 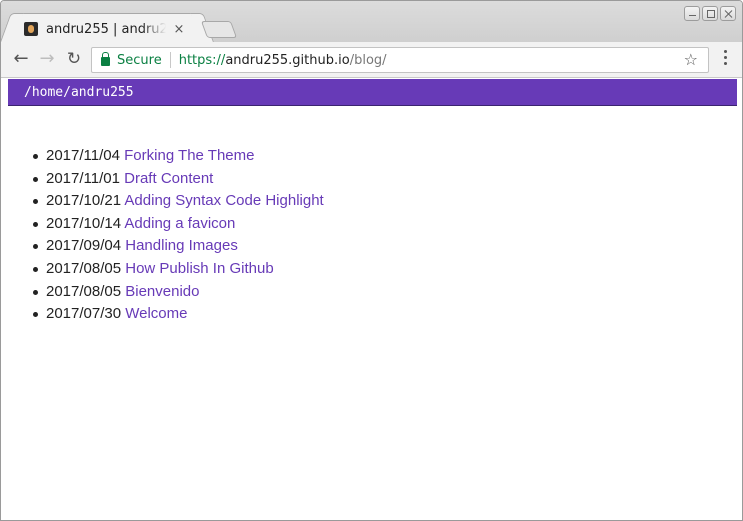 I want to click on post-date: 2017/11/01, so click(x=83, y=178).